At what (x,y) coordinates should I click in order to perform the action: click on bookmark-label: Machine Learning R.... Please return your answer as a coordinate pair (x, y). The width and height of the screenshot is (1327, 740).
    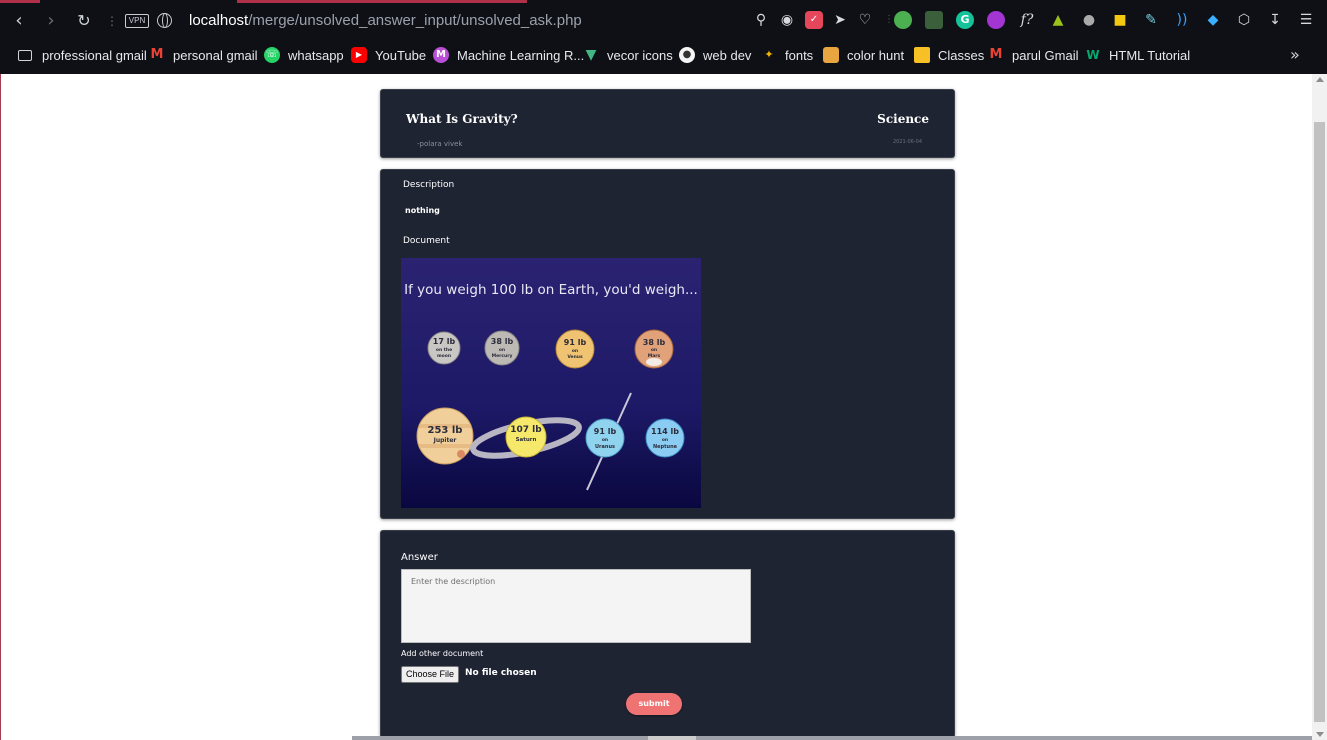
    Looking at the image, I should click on (521, 55).